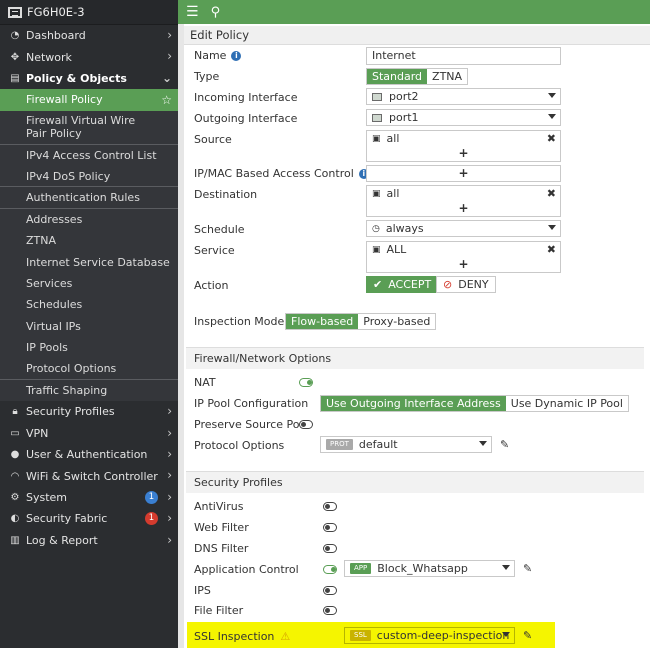 Image resolution: width=650 pixels, height=648 pixels. Describe the element at coordinates (463, 56) in the screenshot. I see `name-field: Internet` at that location.